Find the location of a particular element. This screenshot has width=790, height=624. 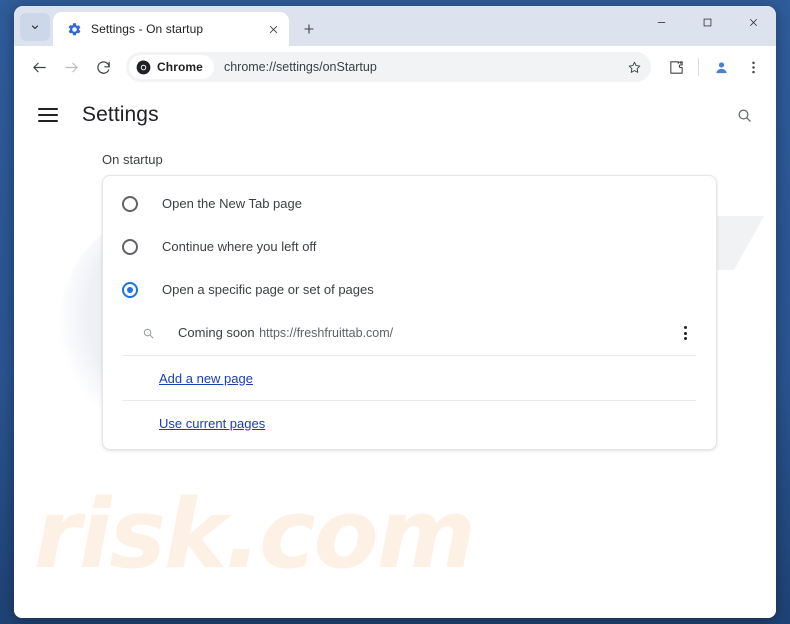

reload-button is located at coordinates (103, 67).